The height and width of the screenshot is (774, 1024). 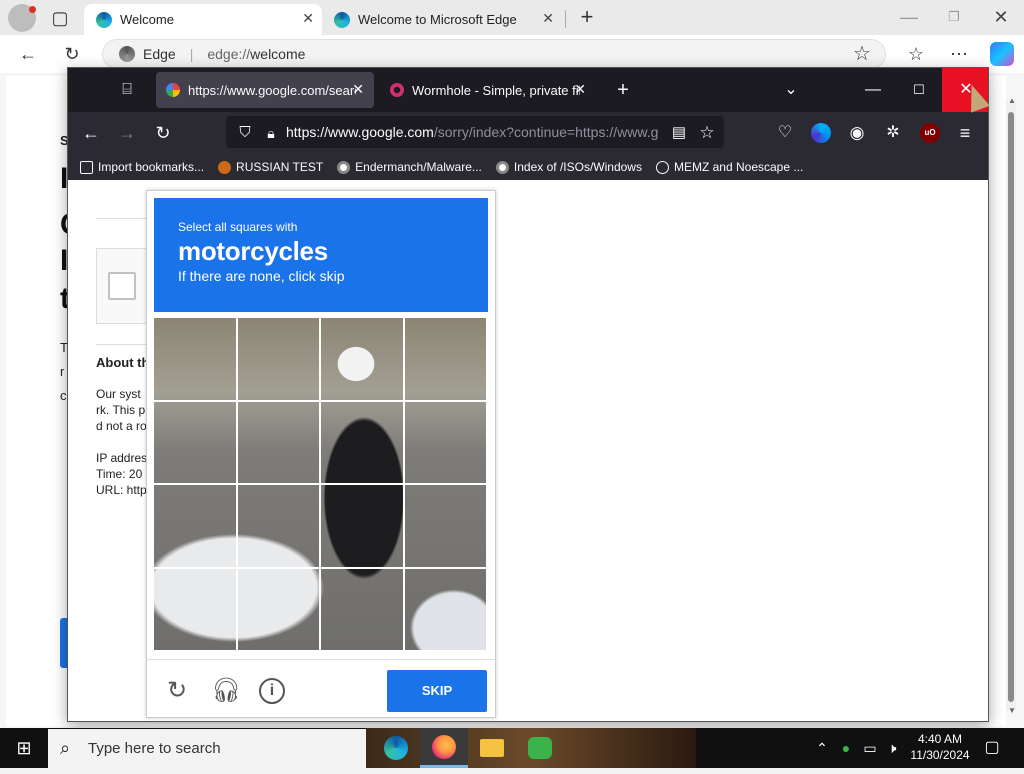 What do you see at coordinates (122, 286) in the screenshot?
I see `recaptcha-checkbox` at bounding box center [122, 286].